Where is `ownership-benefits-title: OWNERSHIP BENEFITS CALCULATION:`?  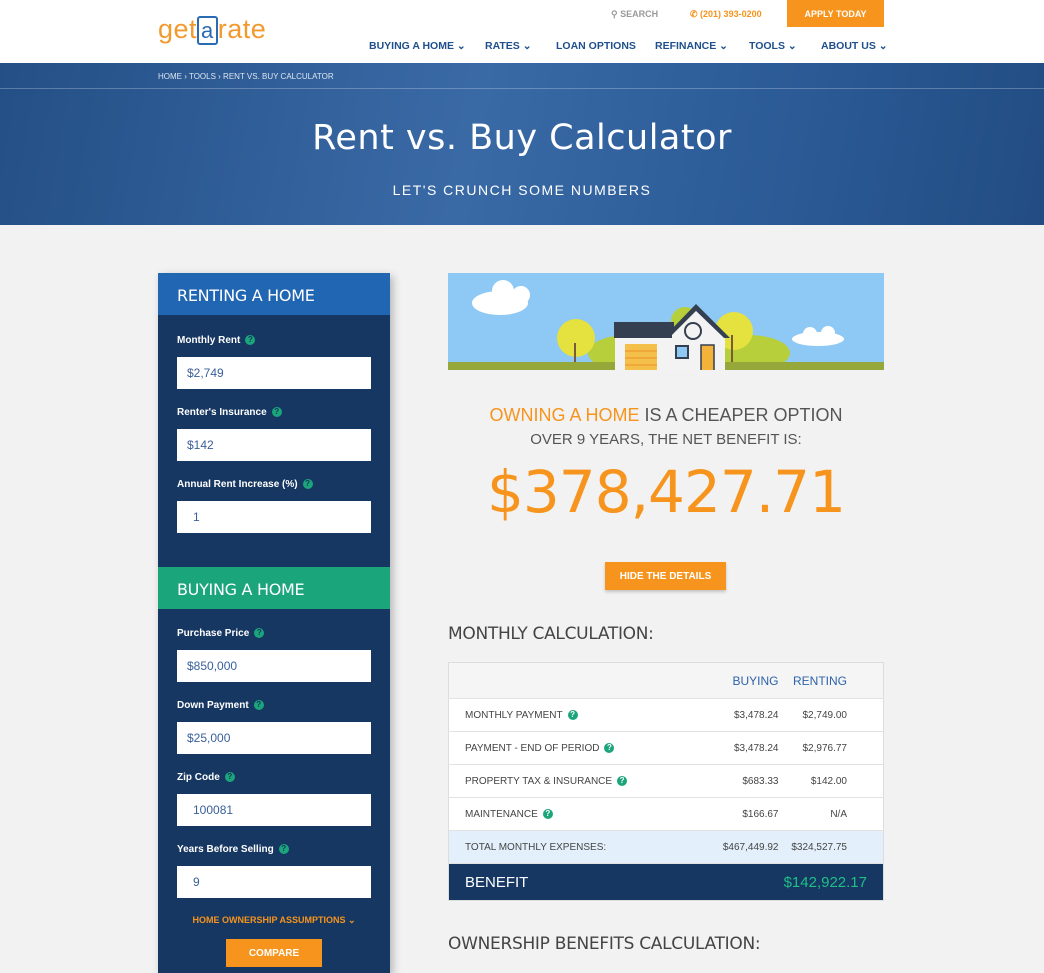 ownership-benefits-title: OWNERSHIP BENEFITS CALCULATION: is located at coordinates (604, 944).